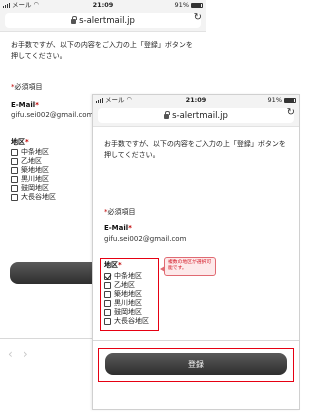 This screenshot has width=320, height=414. I want to click on area-checklist: 中条地区 乙地区 築地地区 黒川地区 鼓岡地区 大長谷地区, so click(33, 175).